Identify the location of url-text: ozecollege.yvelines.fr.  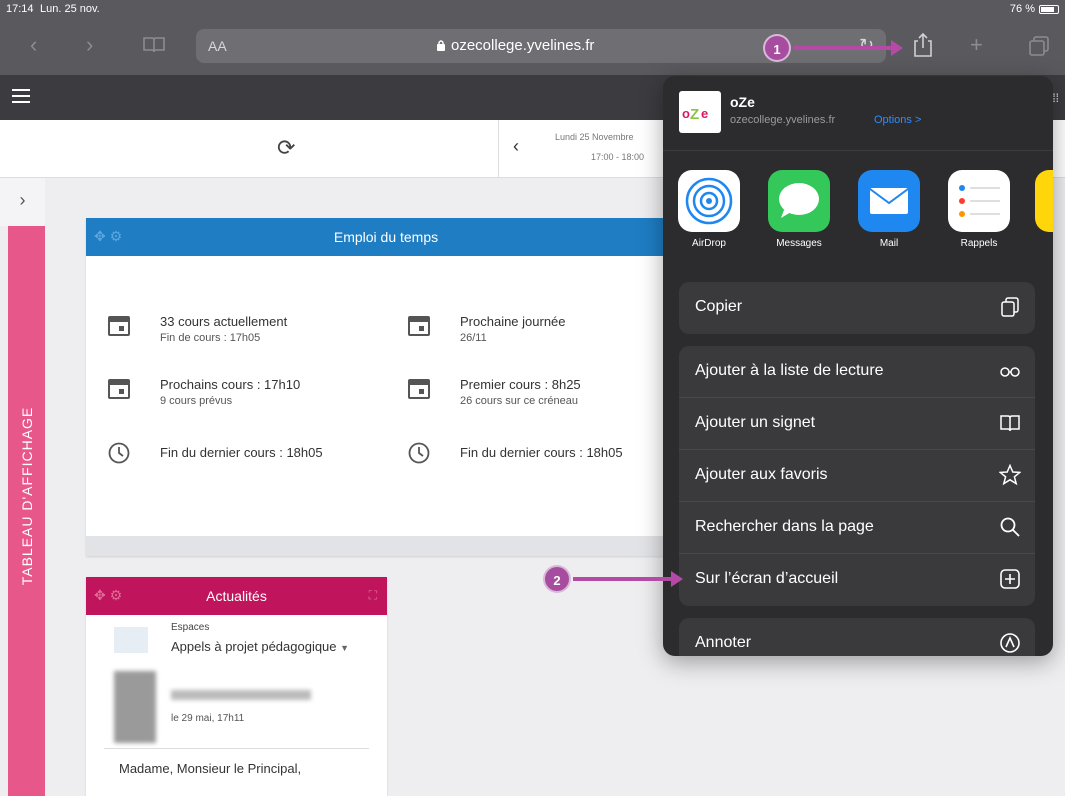
(523, 45).